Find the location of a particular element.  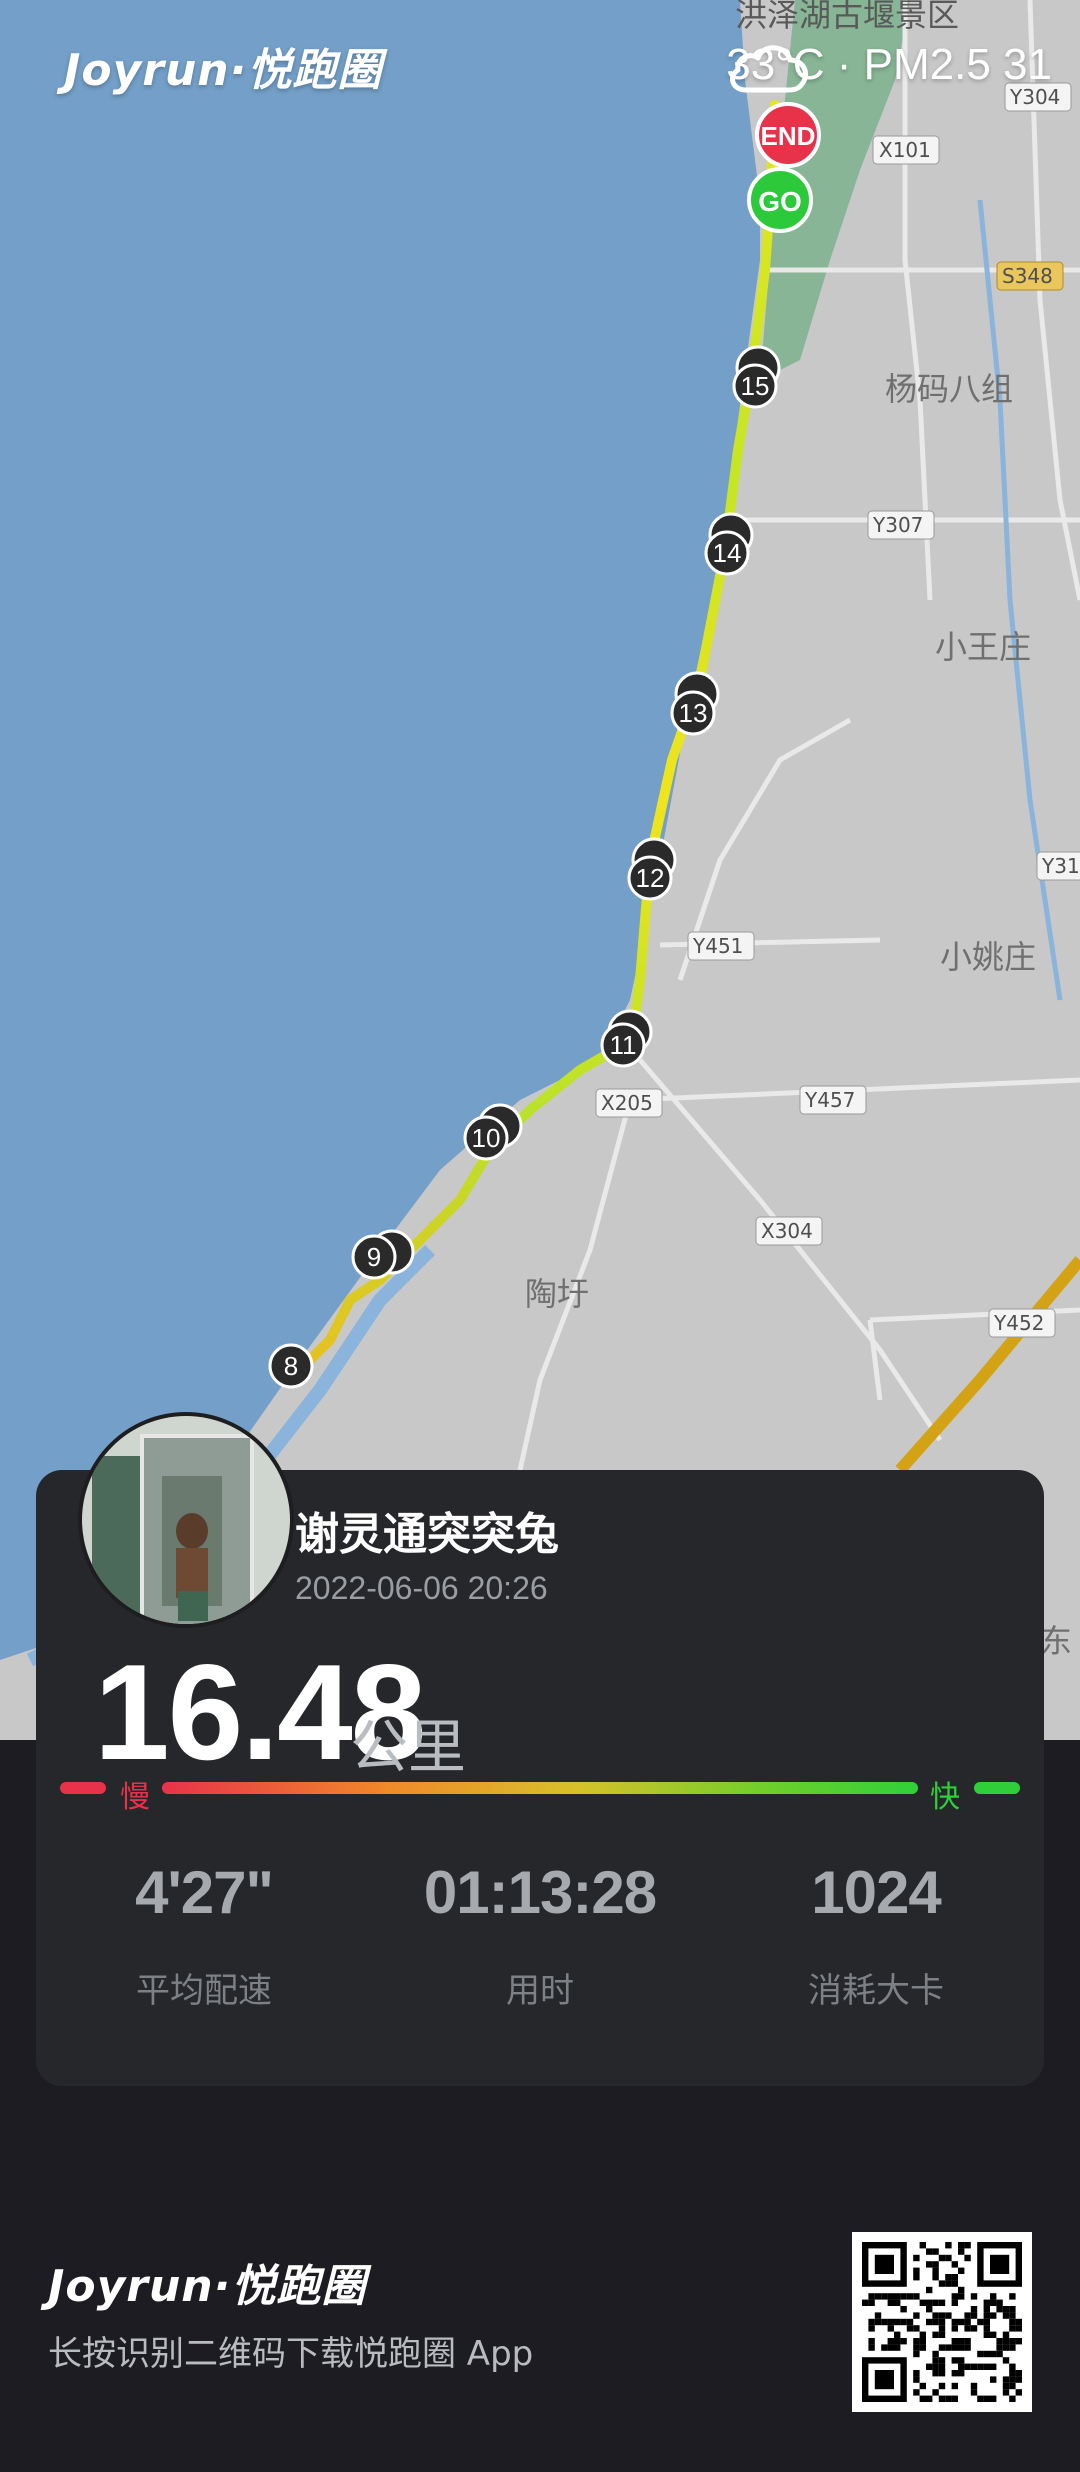

pace-gradient is located at coordinates (540, 1788).